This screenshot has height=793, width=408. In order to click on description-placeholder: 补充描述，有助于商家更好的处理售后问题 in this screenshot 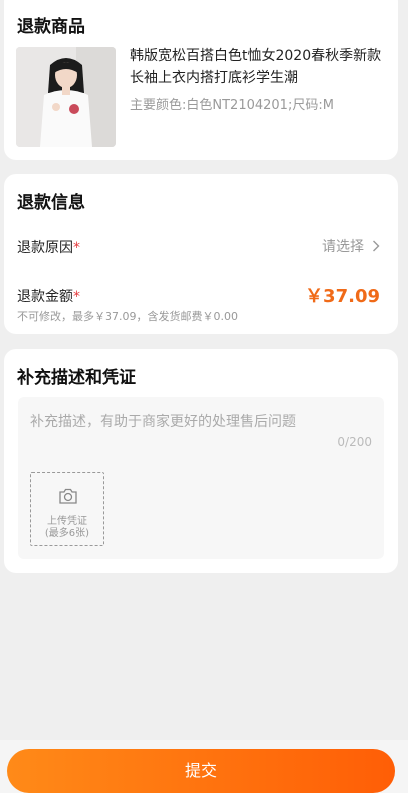, I will do `click(163, 422)`.